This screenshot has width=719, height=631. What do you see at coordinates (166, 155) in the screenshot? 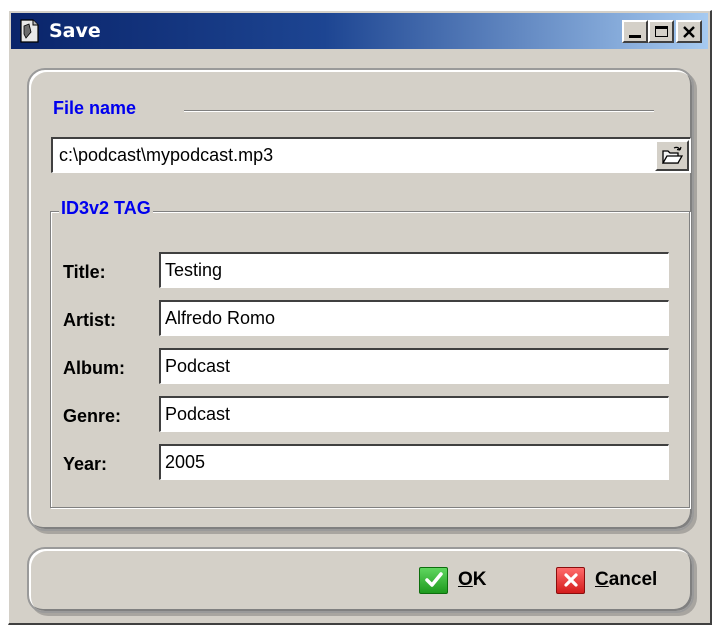
I see `file-path-value: c:\podcast\mypodcast.mp3` at bounding box center [166, 155].